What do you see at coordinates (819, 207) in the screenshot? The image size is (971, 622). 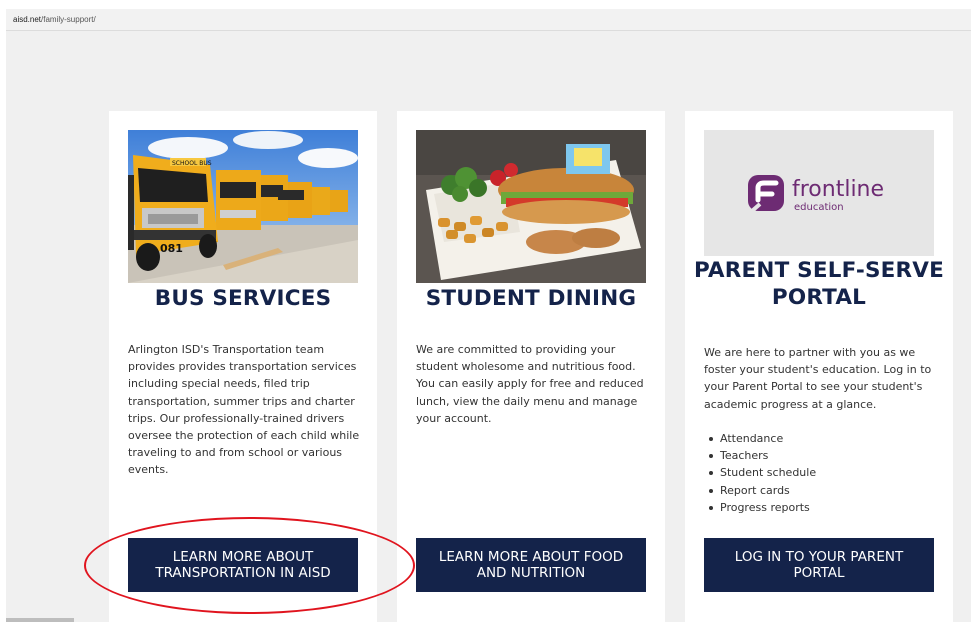 I see `logo-sub: education` at bounding box center [819, 207].